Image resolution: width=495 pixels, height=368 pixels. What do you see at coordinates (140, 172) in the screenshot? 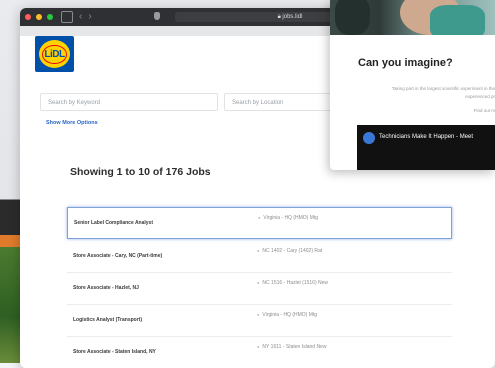
I see `results-summary: Showing 1 to 10 of 176 Jobs` at bounding box center [140, 172].